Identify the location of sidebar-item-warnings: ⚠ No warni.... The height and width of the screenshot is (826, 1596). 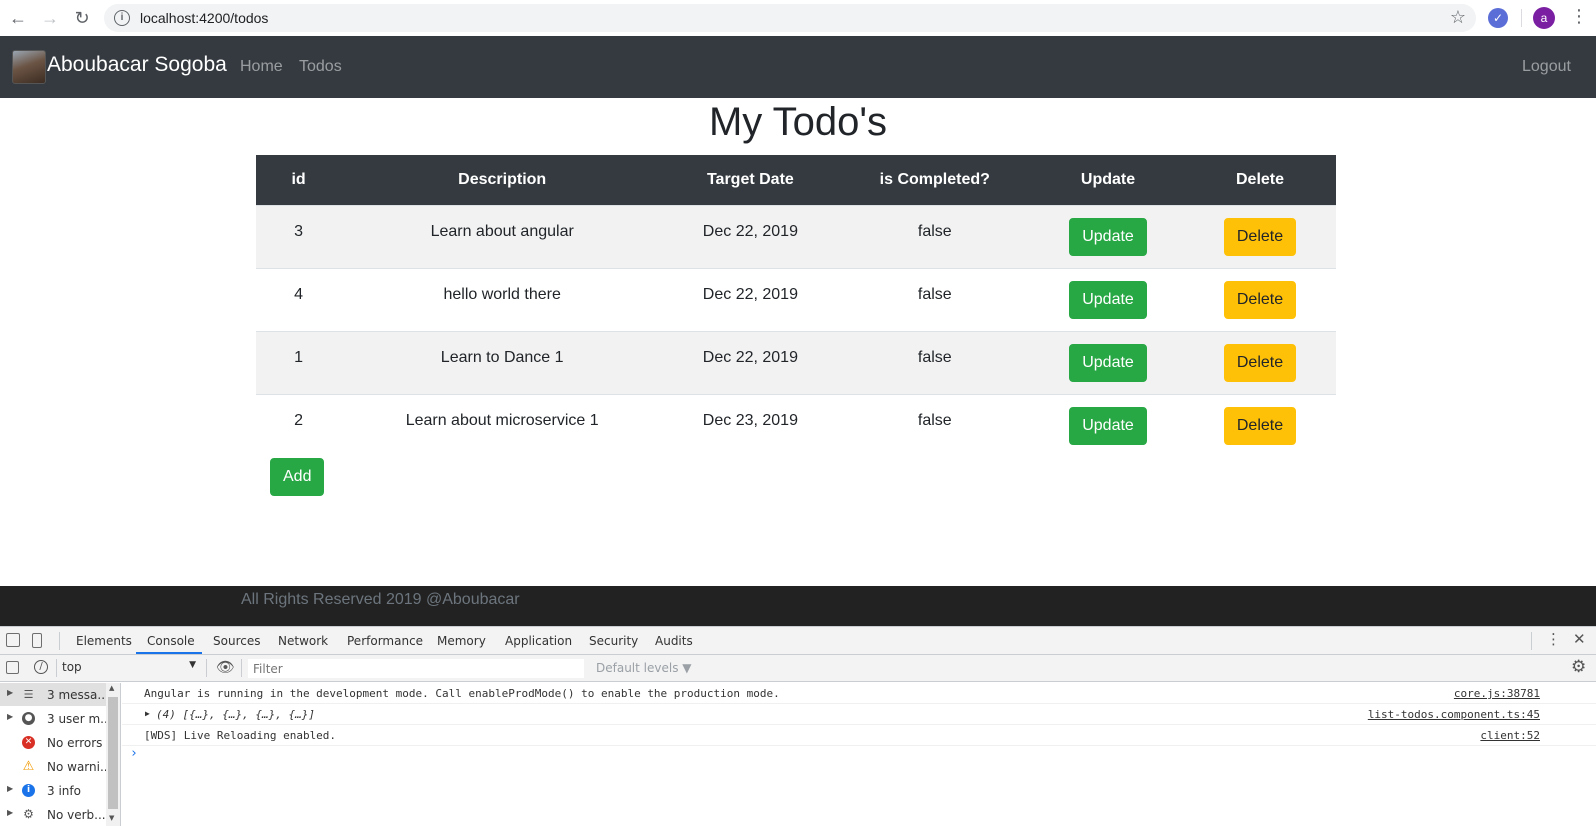
(53, 766).